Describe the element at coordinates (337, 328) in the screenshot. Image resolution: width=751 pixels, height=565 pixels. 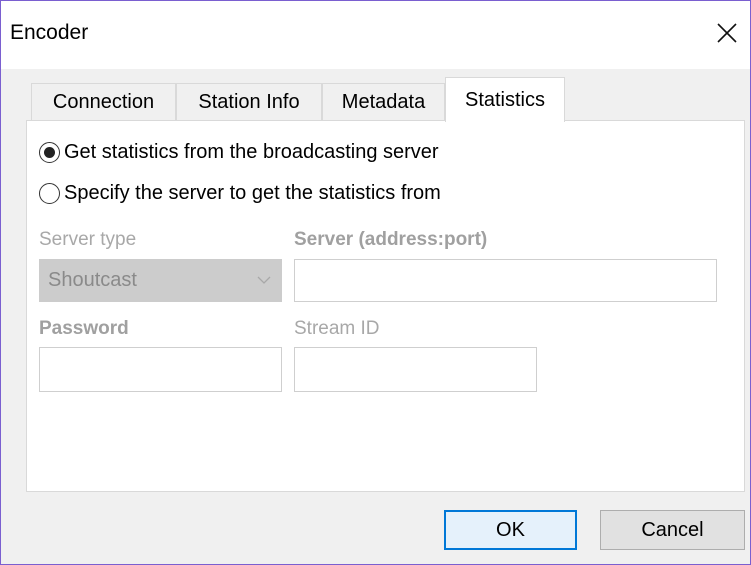
I see `stream-id-label: Stream ID` at that location.